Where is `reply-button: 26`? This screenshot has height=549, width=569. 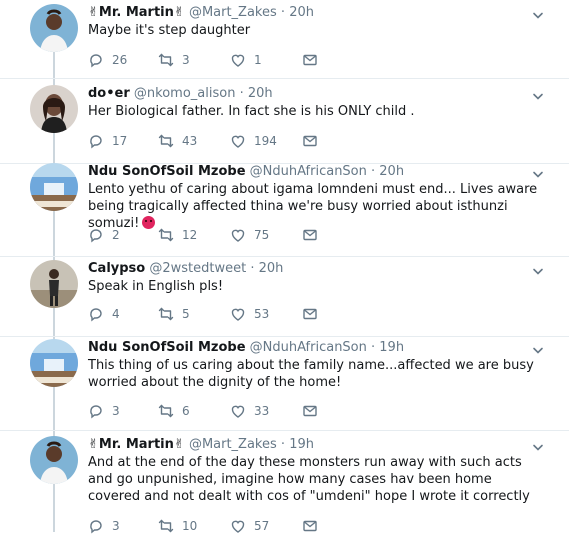 reply-button: 26 is located at coordinates (123, 60).